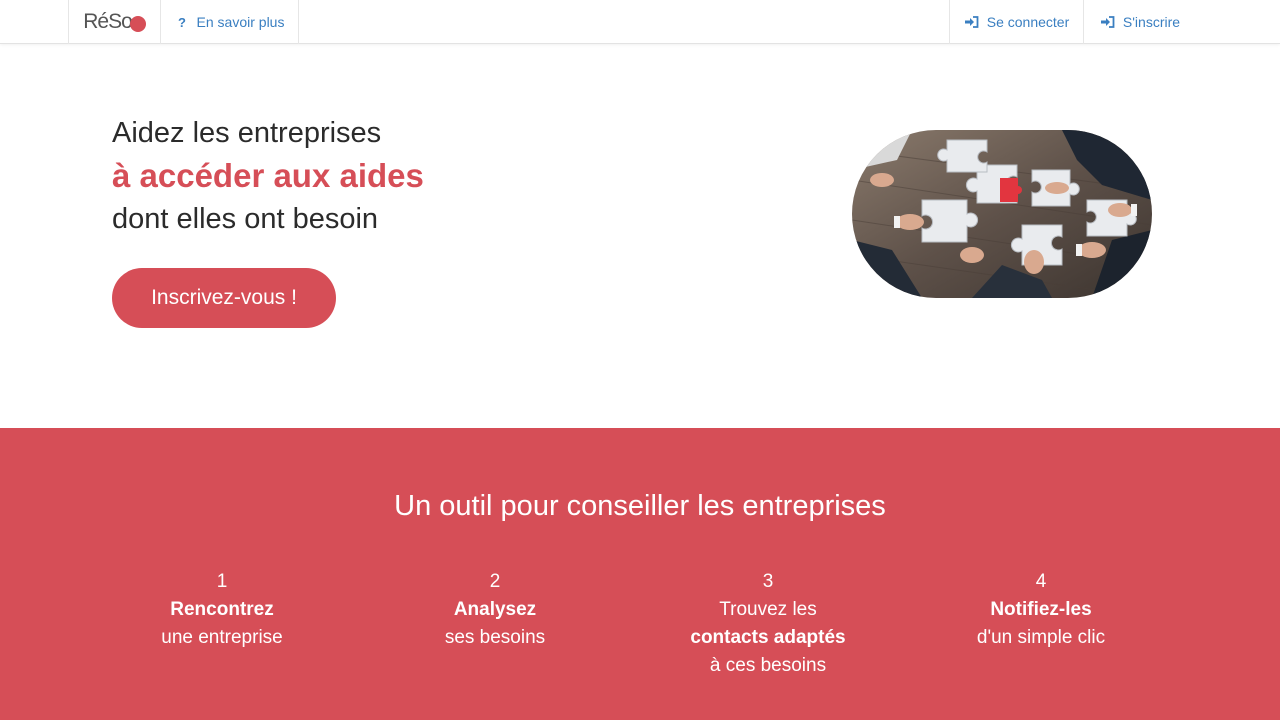 The image size is (1280, 720). What do you see at coordinates (768, 637) in the screenshot?
I see `step-title: contacts adaptés` at bounding box center [768, 637].